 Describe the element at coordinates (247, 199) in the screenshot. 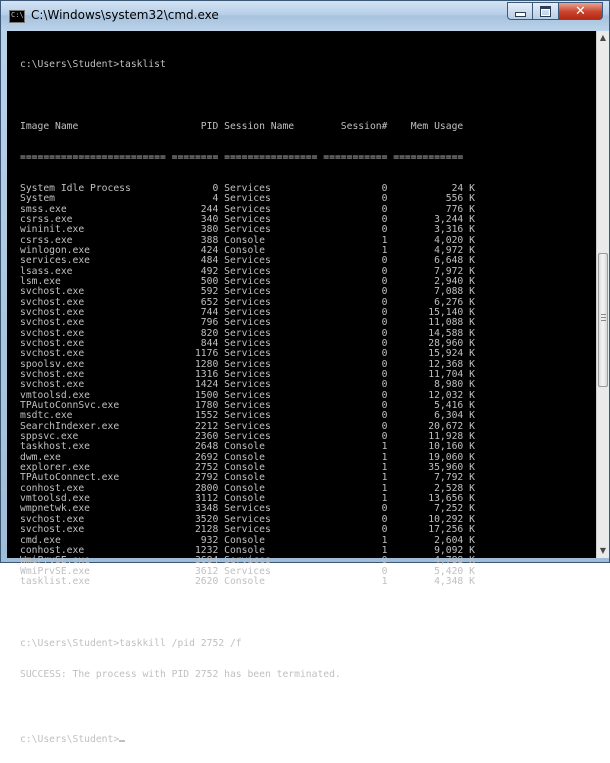

I see `table-row: System 4 Services 0 556 K` at that location.